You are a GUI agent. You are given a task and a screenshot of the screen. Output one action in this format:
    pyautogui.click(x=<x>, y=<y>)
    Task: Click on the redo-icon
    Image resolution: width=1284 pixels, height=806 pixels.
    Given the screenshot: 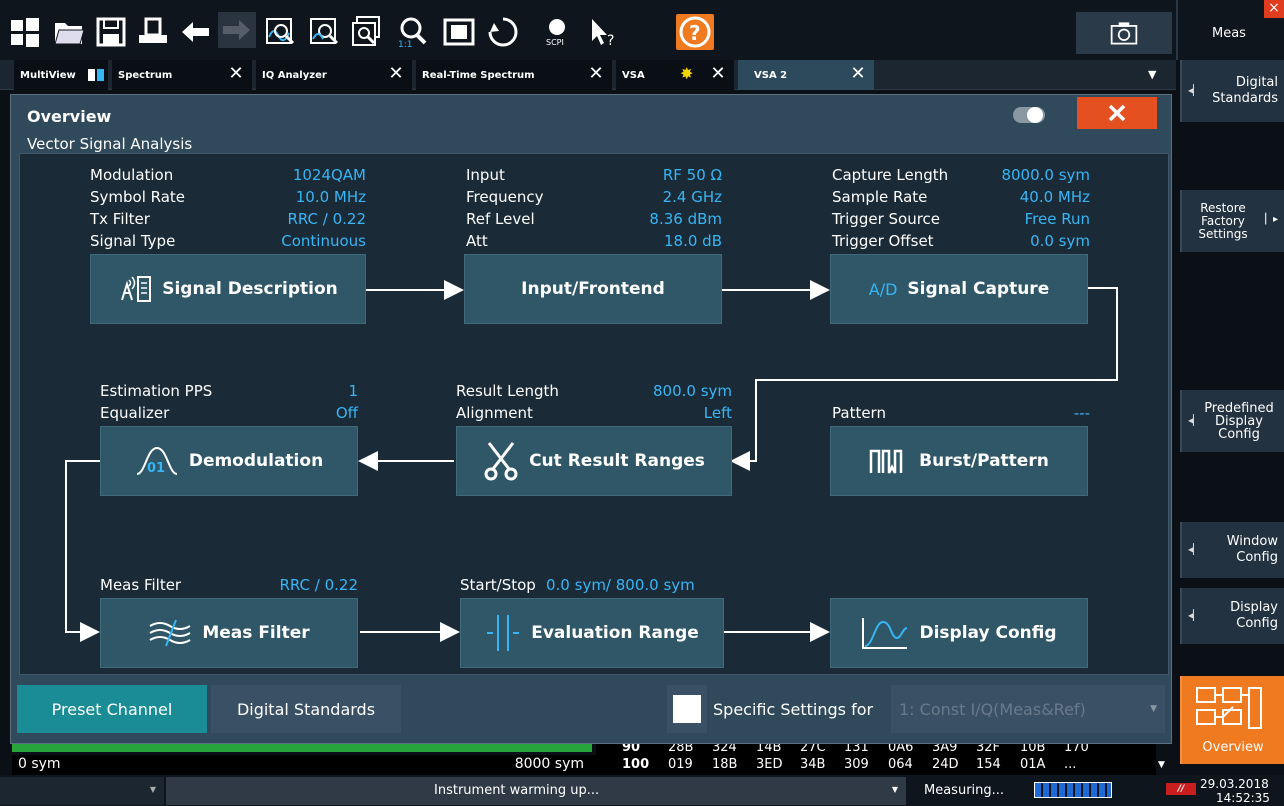 What is the action you would take?
    pyautogui.click(x=237, y=30)
    